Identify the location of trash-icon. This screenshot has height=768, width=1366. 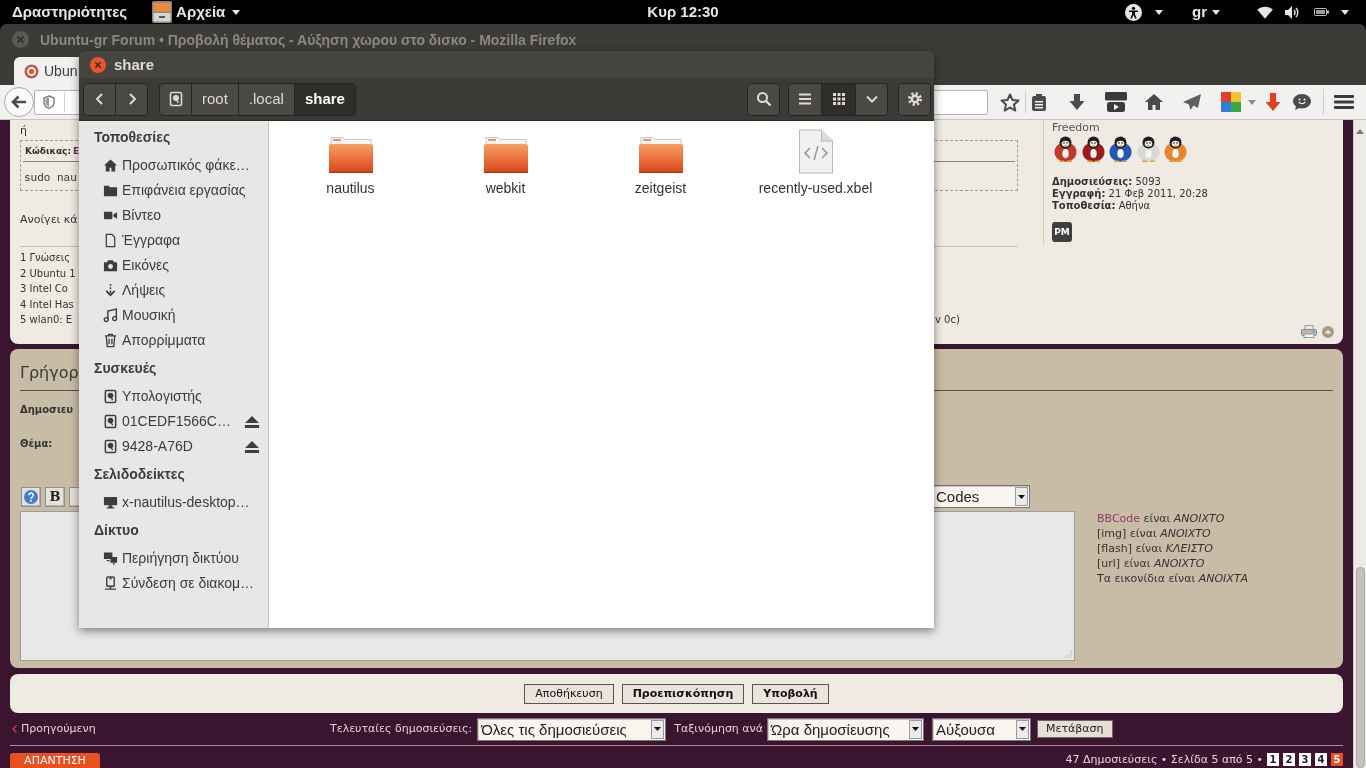
(110, 340).